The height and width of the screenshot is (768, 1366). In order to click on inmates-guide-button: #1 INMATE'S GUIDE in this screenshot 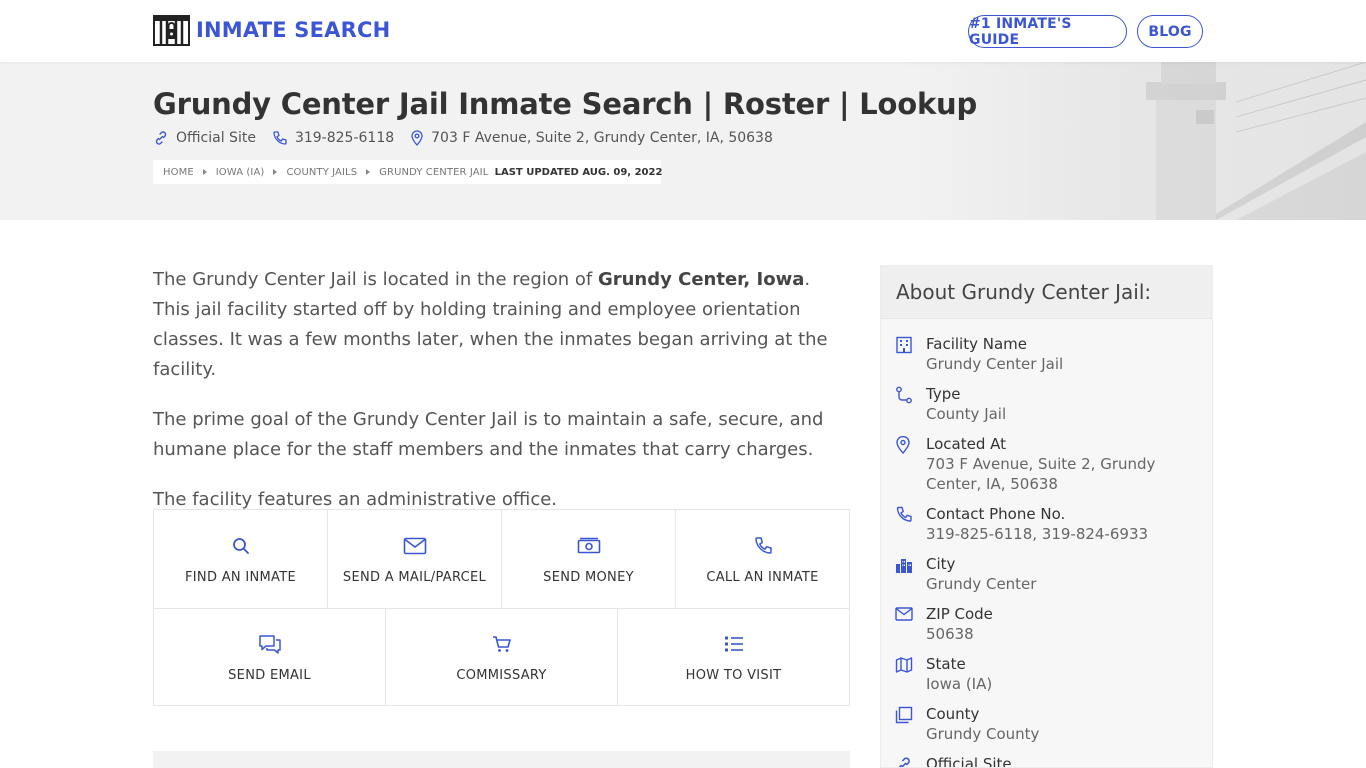, I will do `click(1047, 31)`.